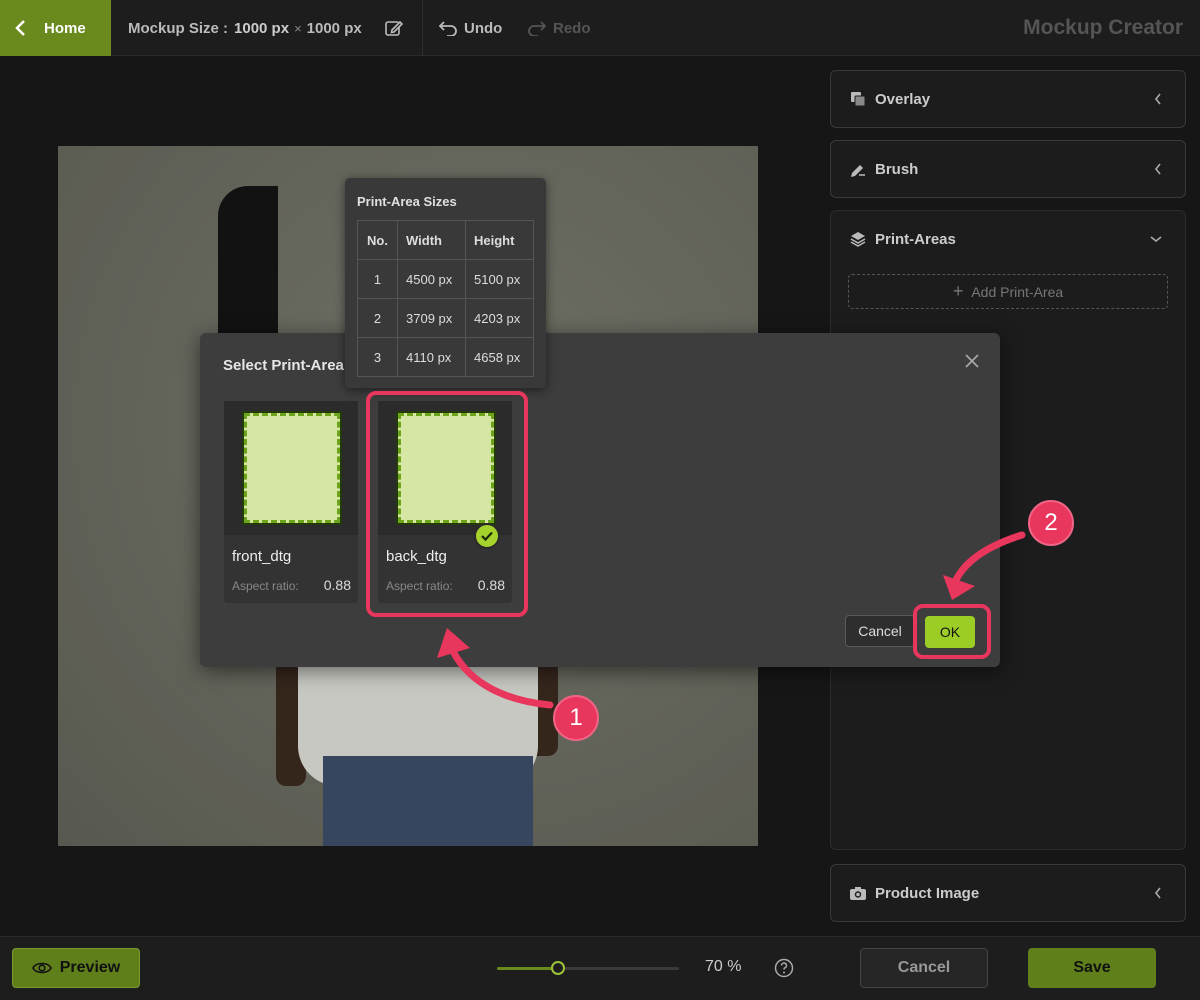 This screenshot has height=1000, width=1200. Describe the element at coordinates (972, 361) in the screenshot. I see `close-icon` at that location.